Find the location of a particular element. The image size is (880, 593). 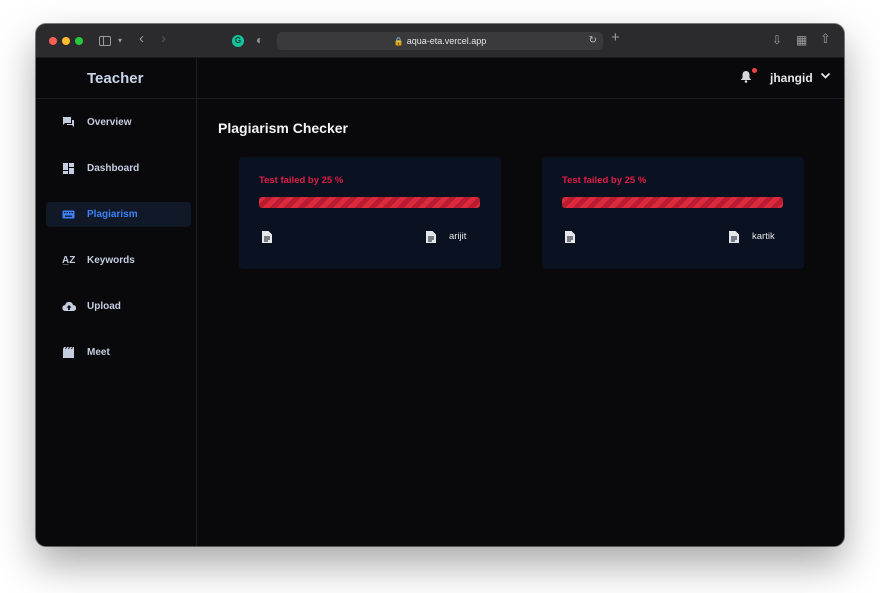

download-icon: ⇩ is located at coordinates (777, 40).